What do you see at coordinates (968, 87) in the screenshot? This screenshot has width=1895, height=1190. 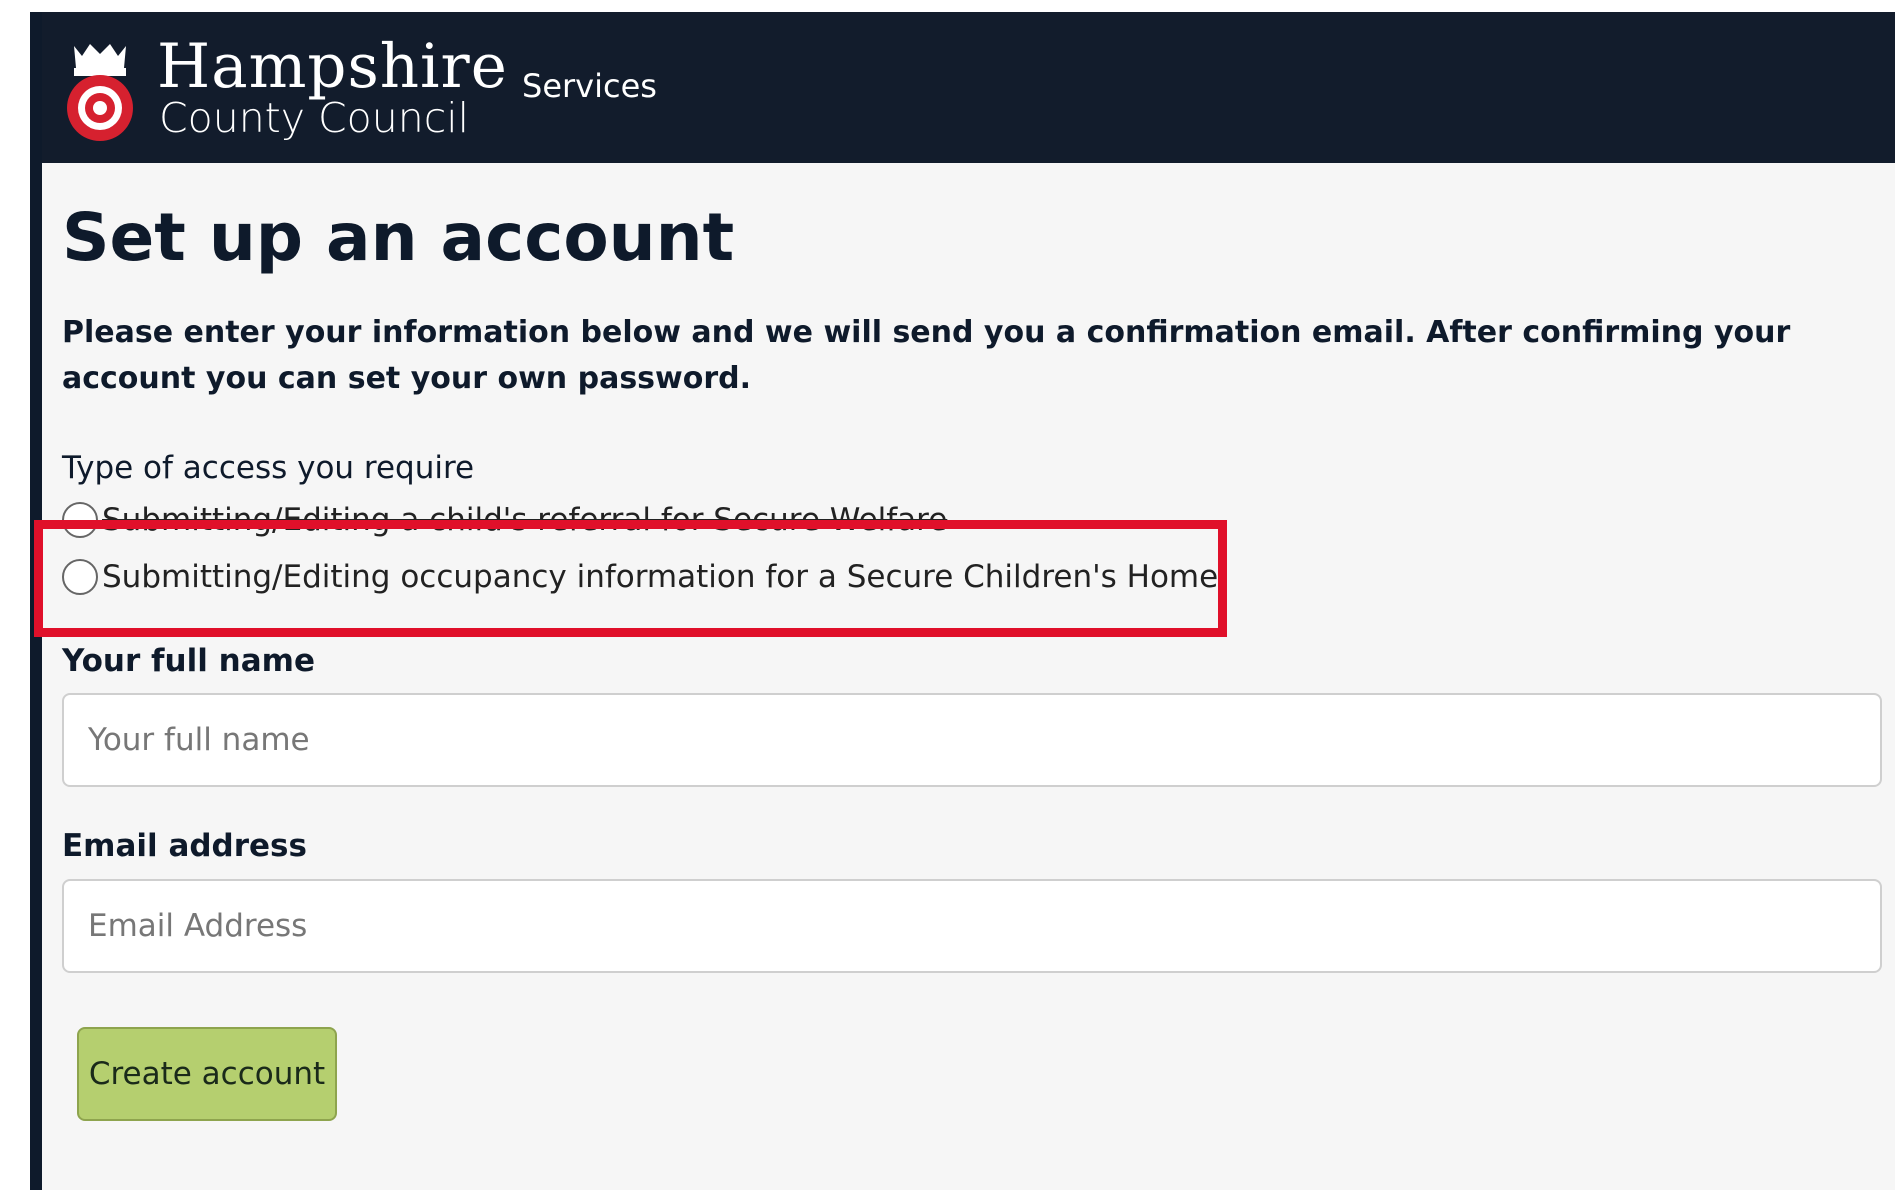 I see `site-header: Hampshire County Council Services` at bounding box center [968, 87].